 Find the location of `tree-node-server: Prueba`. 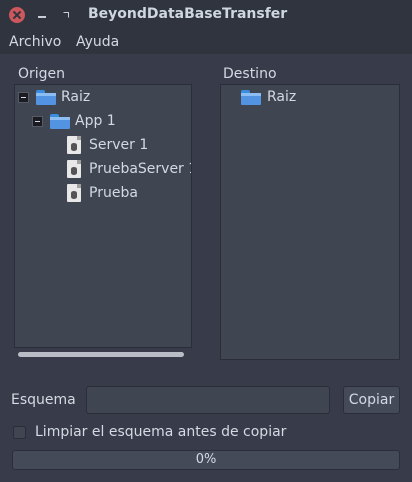

tree-node-server: Prueba is located at coordinates (103, 194).